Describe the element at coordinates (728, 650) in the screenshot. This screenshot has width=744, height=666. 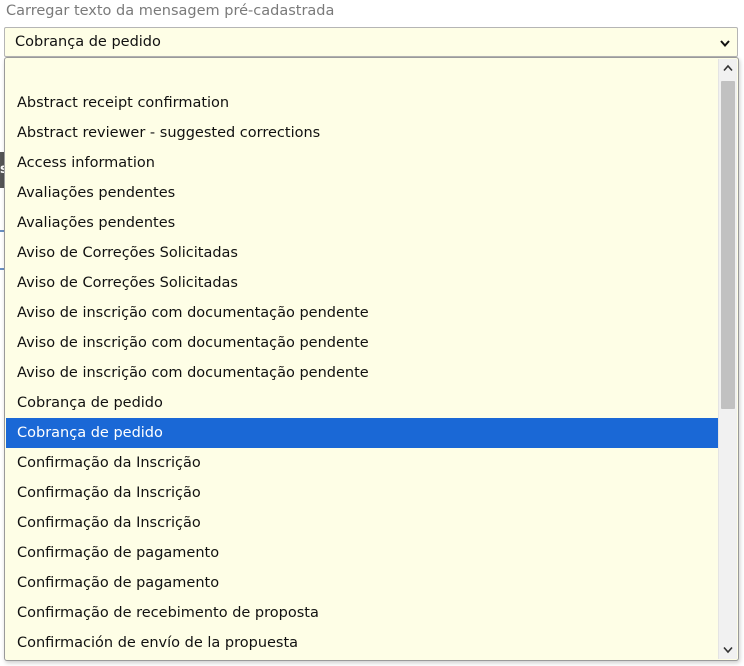
I see `scroll-down-icon` at that location.